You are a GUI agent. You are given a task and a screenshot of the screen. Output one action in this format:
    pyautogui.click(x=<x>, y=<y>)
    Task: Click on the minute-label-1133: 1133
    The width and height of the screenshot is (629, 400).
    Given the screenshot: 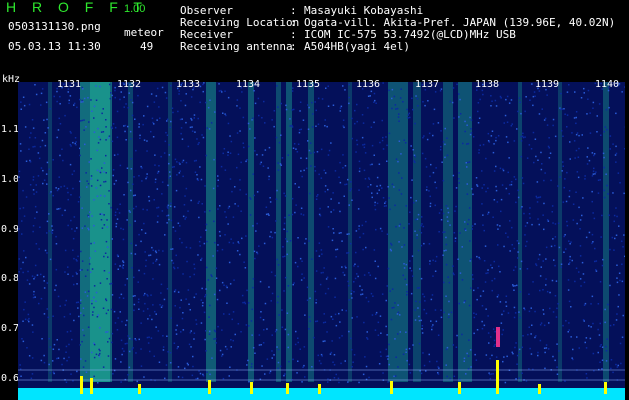 What is the action you would take?
    pyautogui.click(x=188, y=84)
    